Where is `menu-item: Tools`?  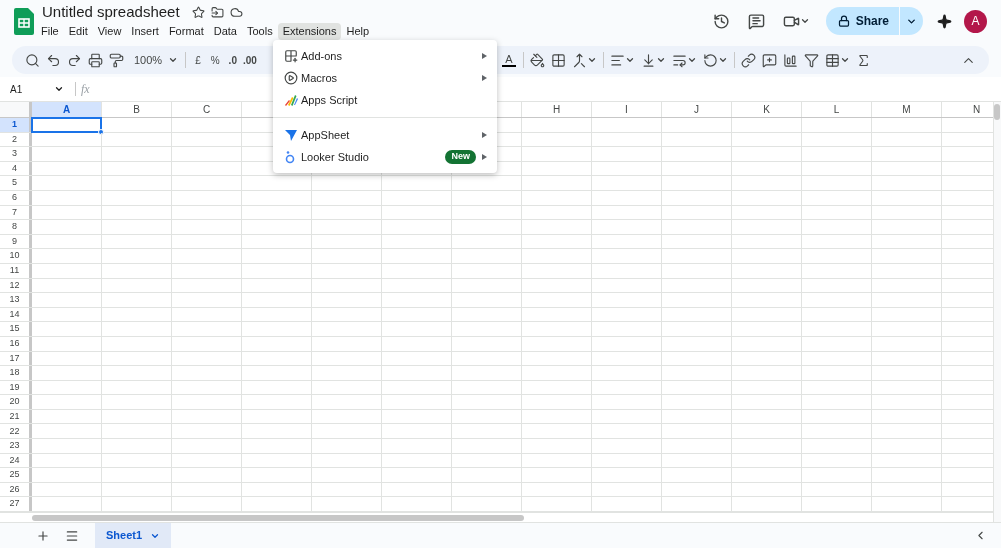 menu-item: Tools is located at coordinates (259, 31).